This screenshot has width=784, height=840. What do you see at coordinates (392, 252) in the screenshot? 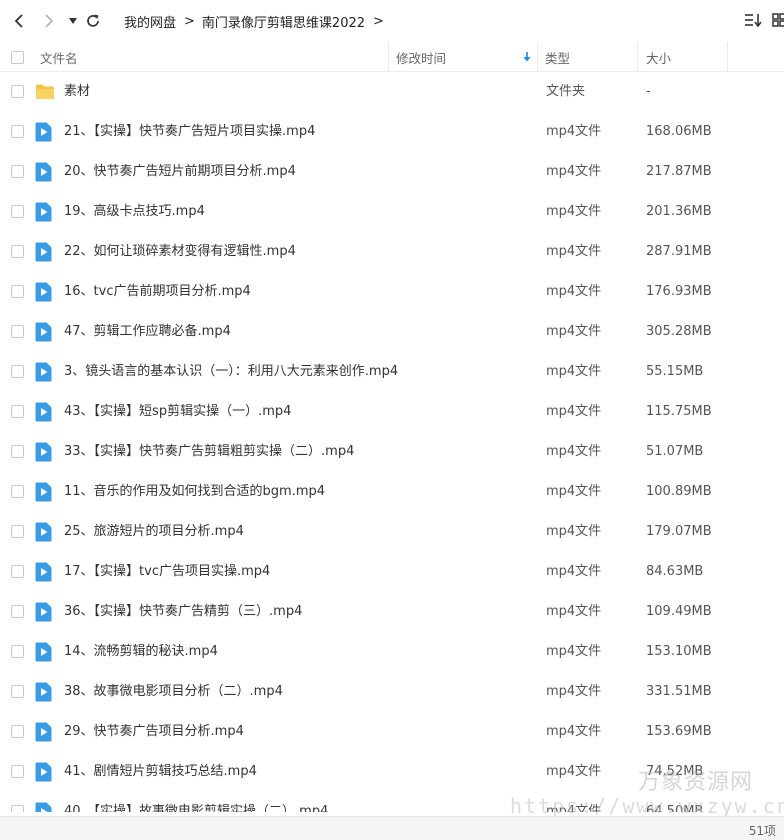
I see `file-row: 22、如何让琐碎素材变得有逻辑性.mp4 mp4文件 287.91MB` at bounding box center [392, 252].